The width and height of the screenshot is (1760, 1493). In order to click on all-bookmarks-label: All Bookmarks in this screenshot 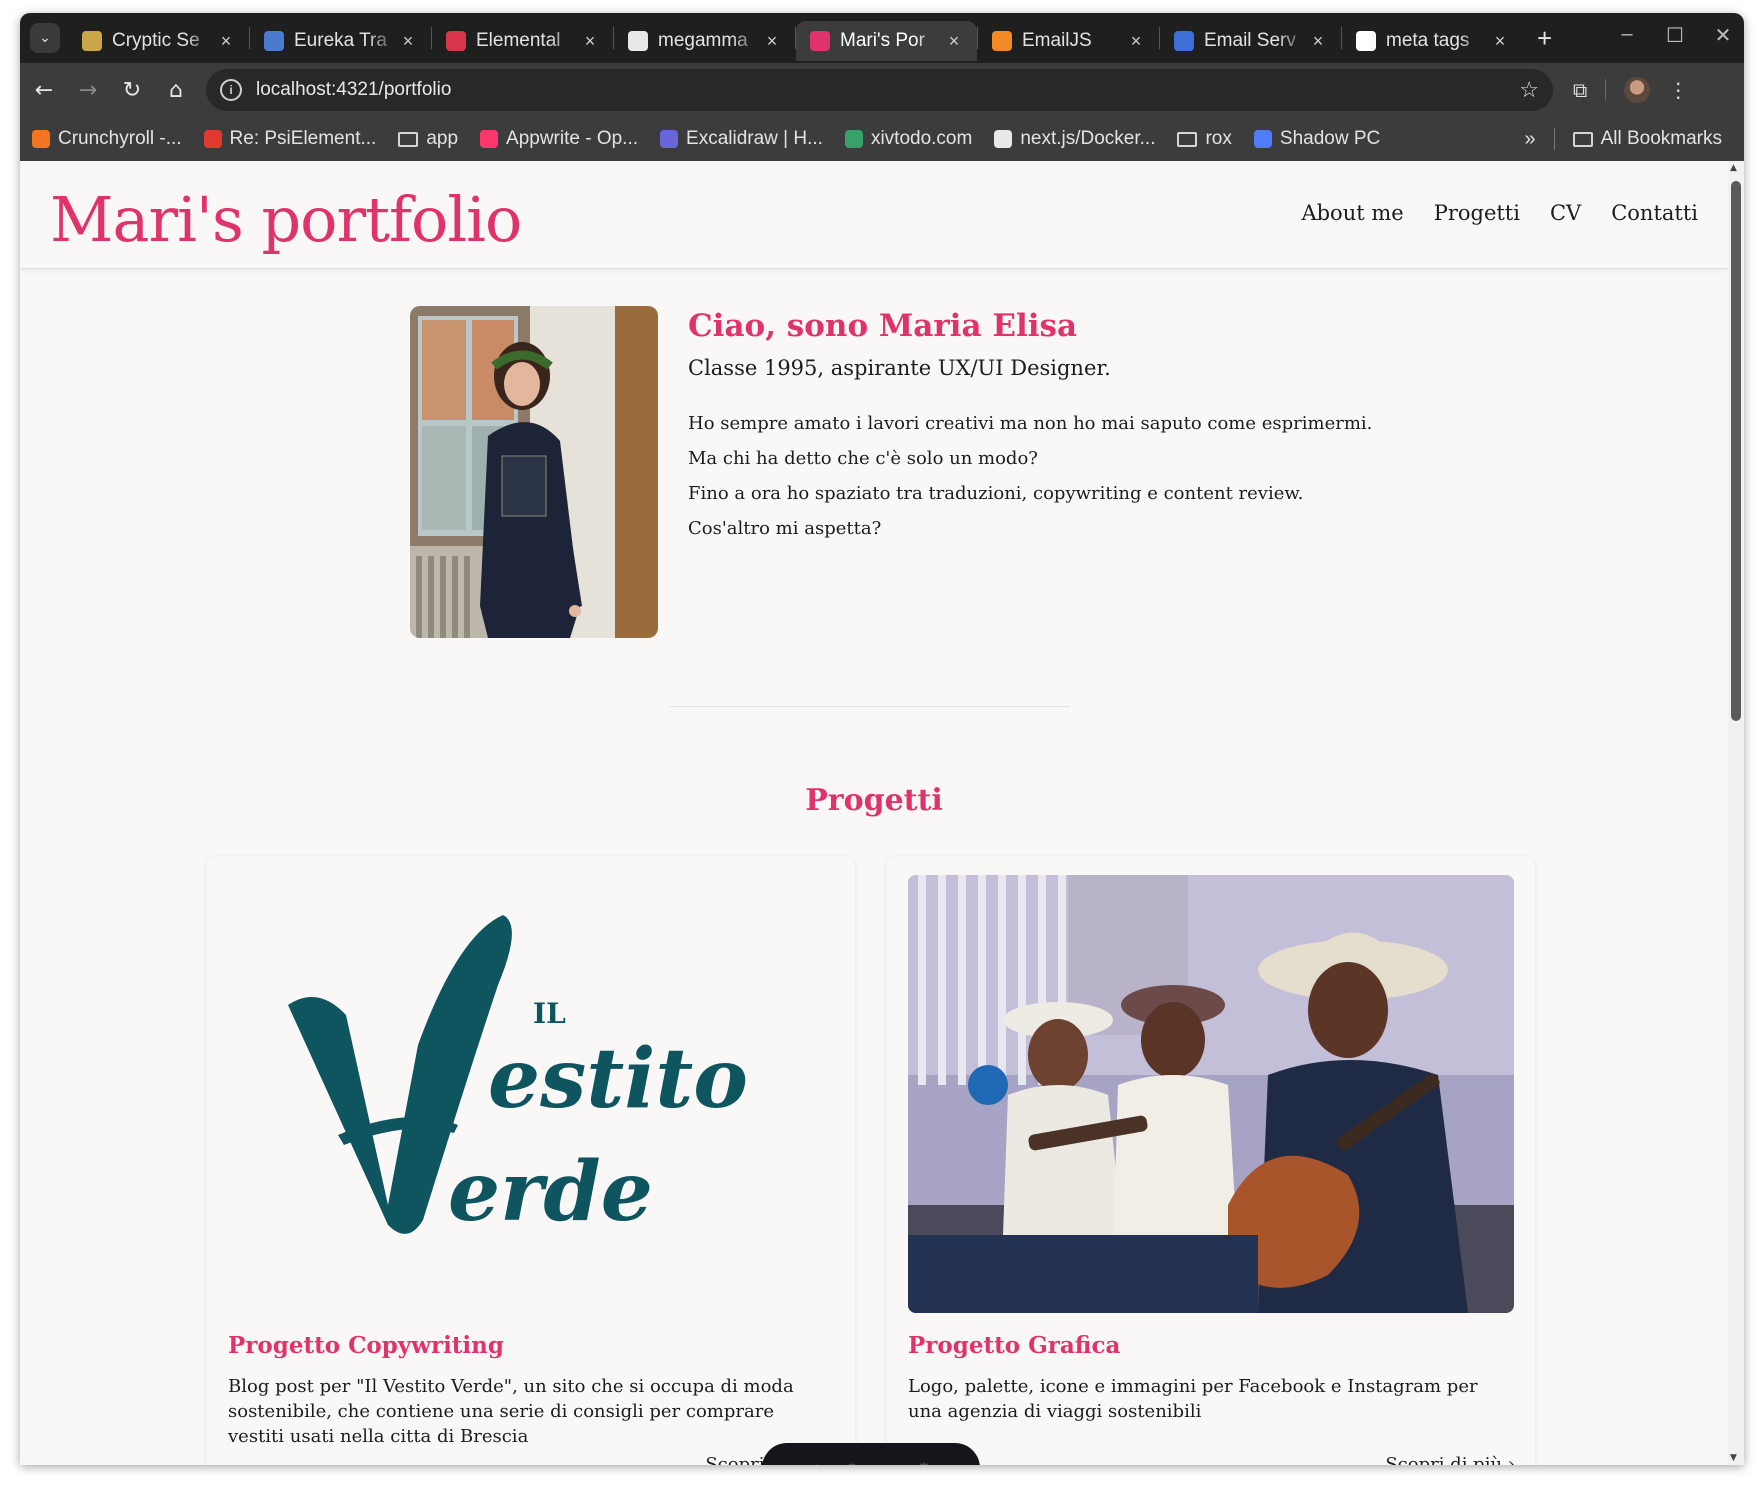, I will do `click(1661, 138)`.